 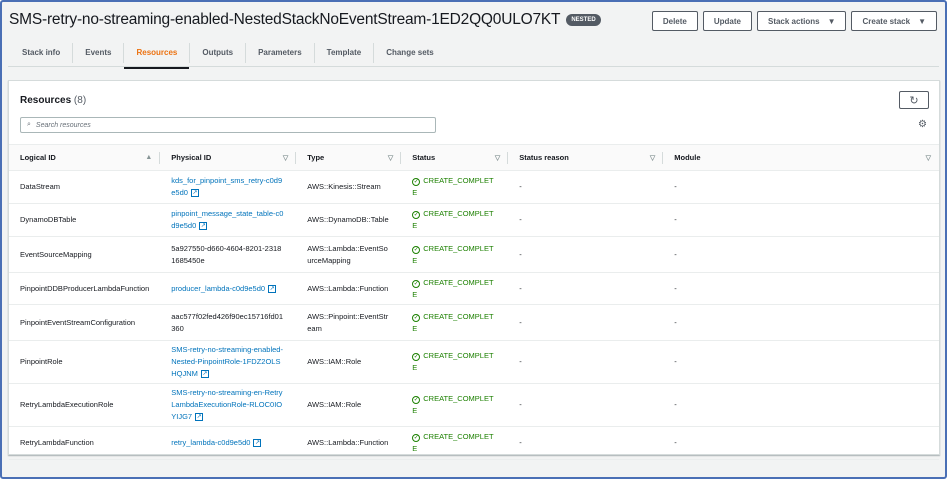 I want to click on column-header-status-reason: Status reason ▽, so click(x=586, y=157).